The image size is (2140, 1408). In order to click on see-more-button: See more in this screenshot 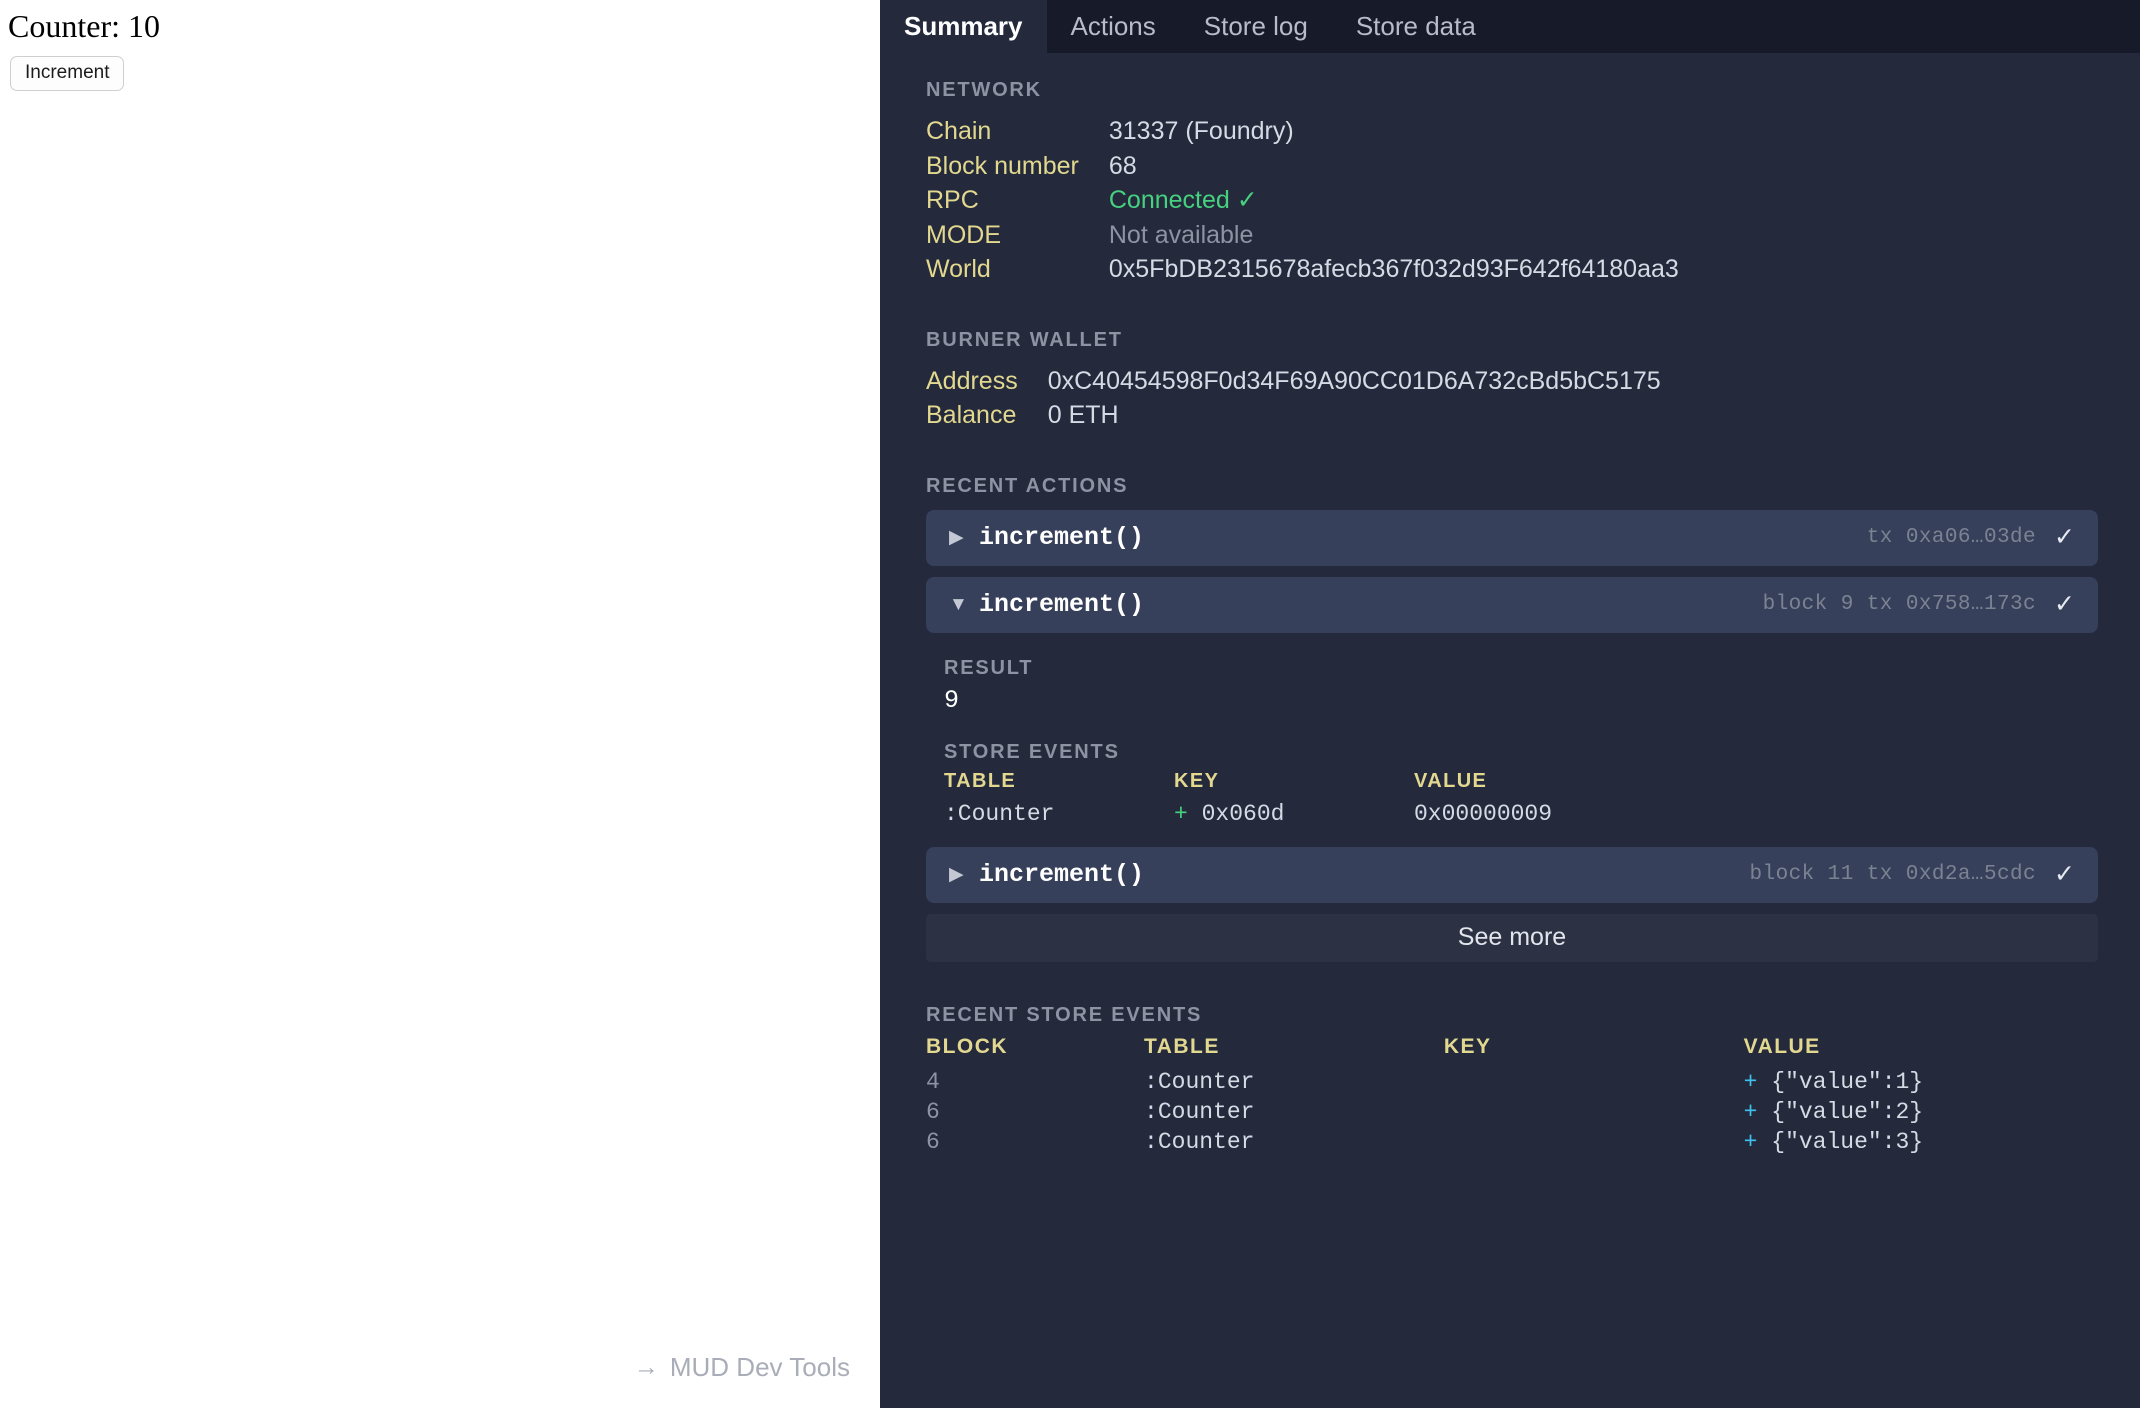, I will do `click(1512, 937)`.